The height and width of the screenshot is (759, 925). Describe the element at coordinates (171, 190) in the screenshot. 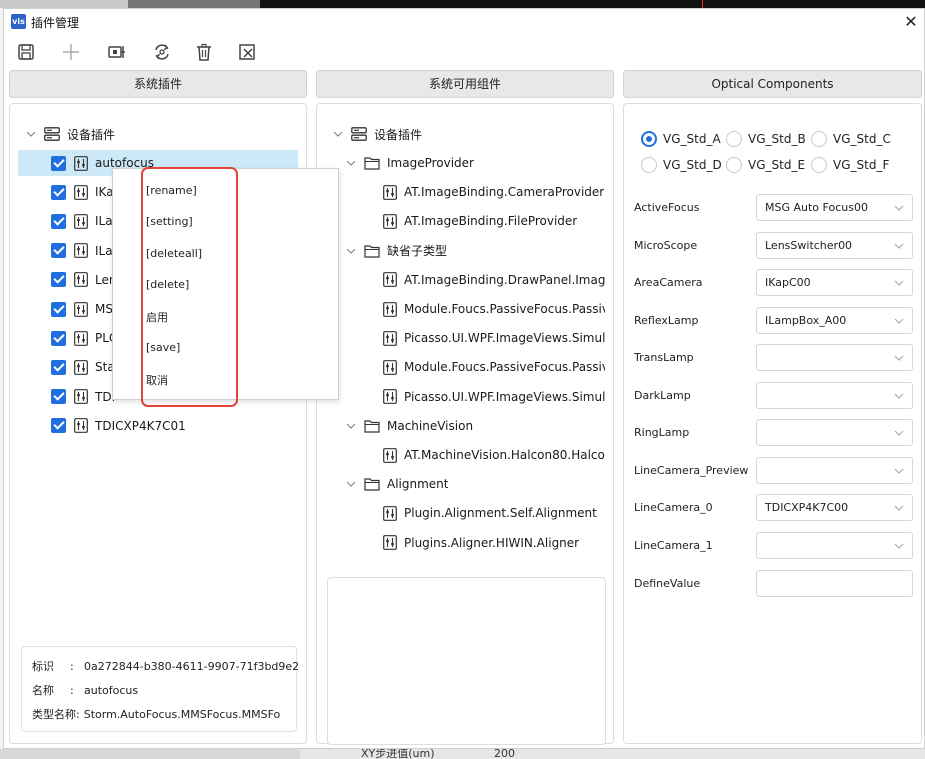

I see `context-menu-item: [rename]` at that location.